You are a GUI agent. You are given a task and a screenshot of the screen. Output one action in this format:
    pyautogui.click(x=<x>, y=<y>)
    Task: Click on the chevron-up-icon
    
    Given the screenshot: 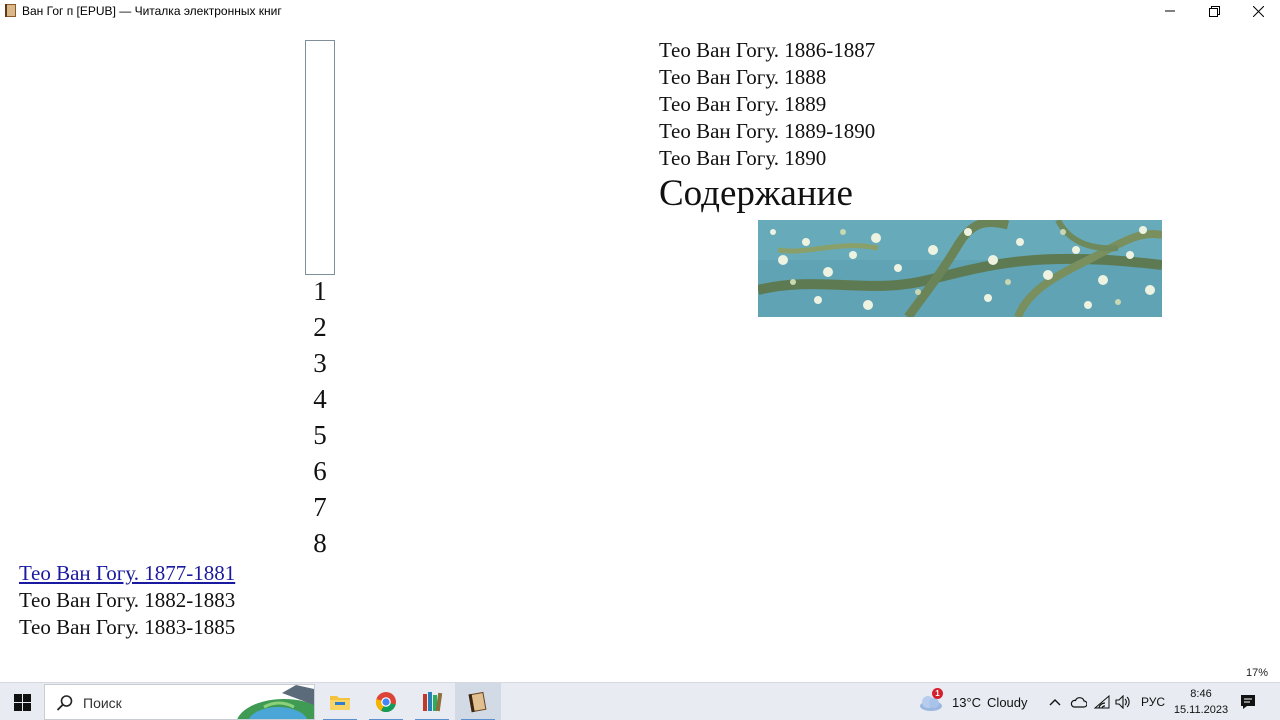 What is the action you would take?
    pyautogui.click(x=1055, y=702)
    